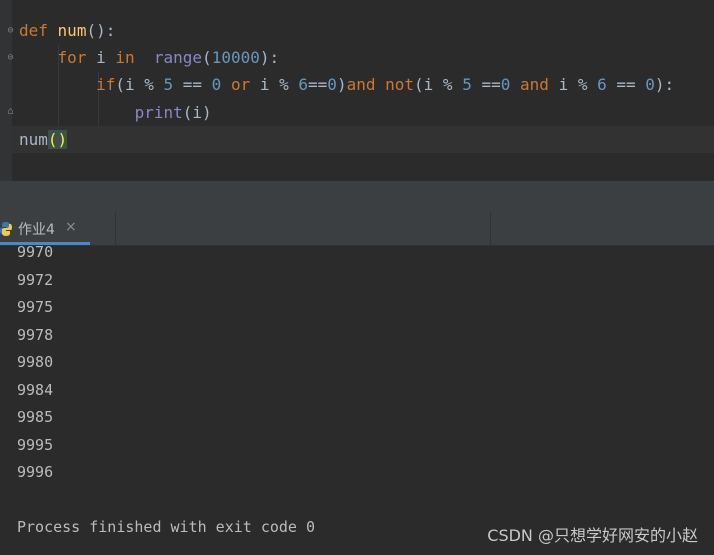  What do you see at coordinates (71, 227) in the screenshot?
I see `close-icon: ×` at bounding box center [71, 227].